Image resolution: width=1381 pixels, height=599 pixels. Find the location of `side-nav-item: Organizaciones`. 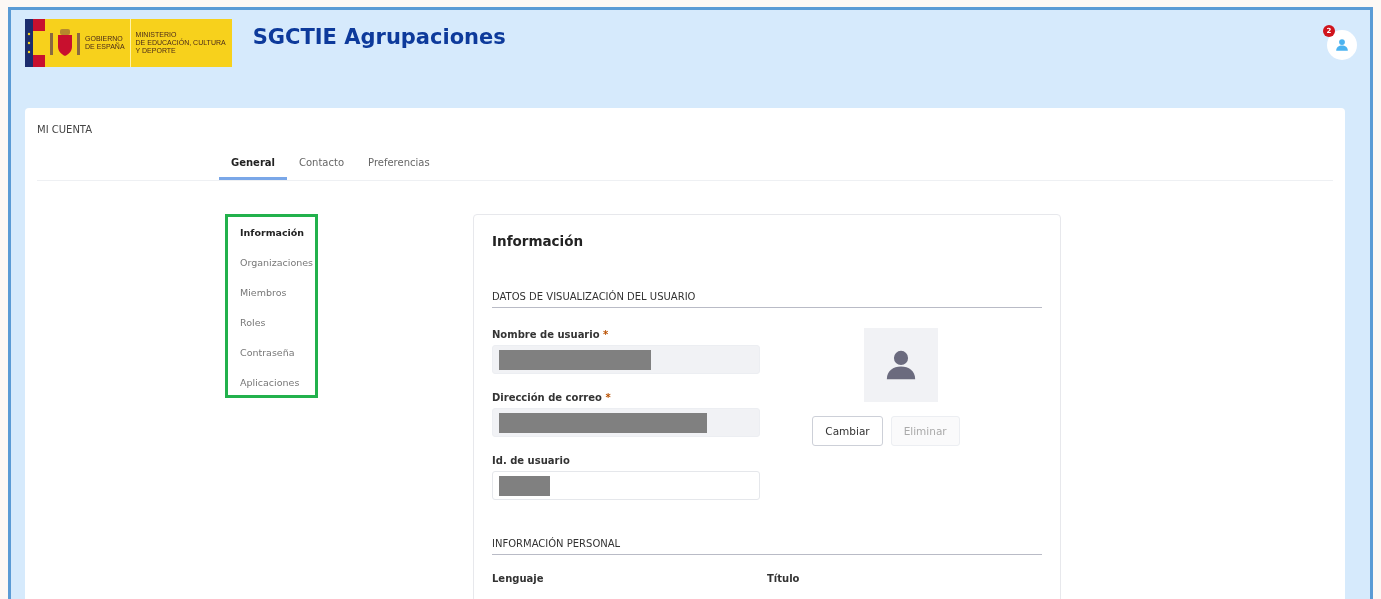

side-nav-item: Organizaciones is located at coordinates (277, 262).